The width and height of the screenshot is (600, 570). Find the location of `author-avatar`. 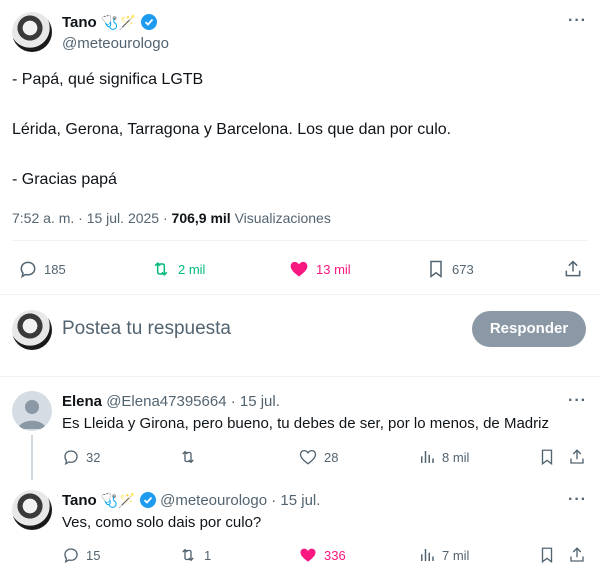

author-avatar is located at coordinates (32, 32).